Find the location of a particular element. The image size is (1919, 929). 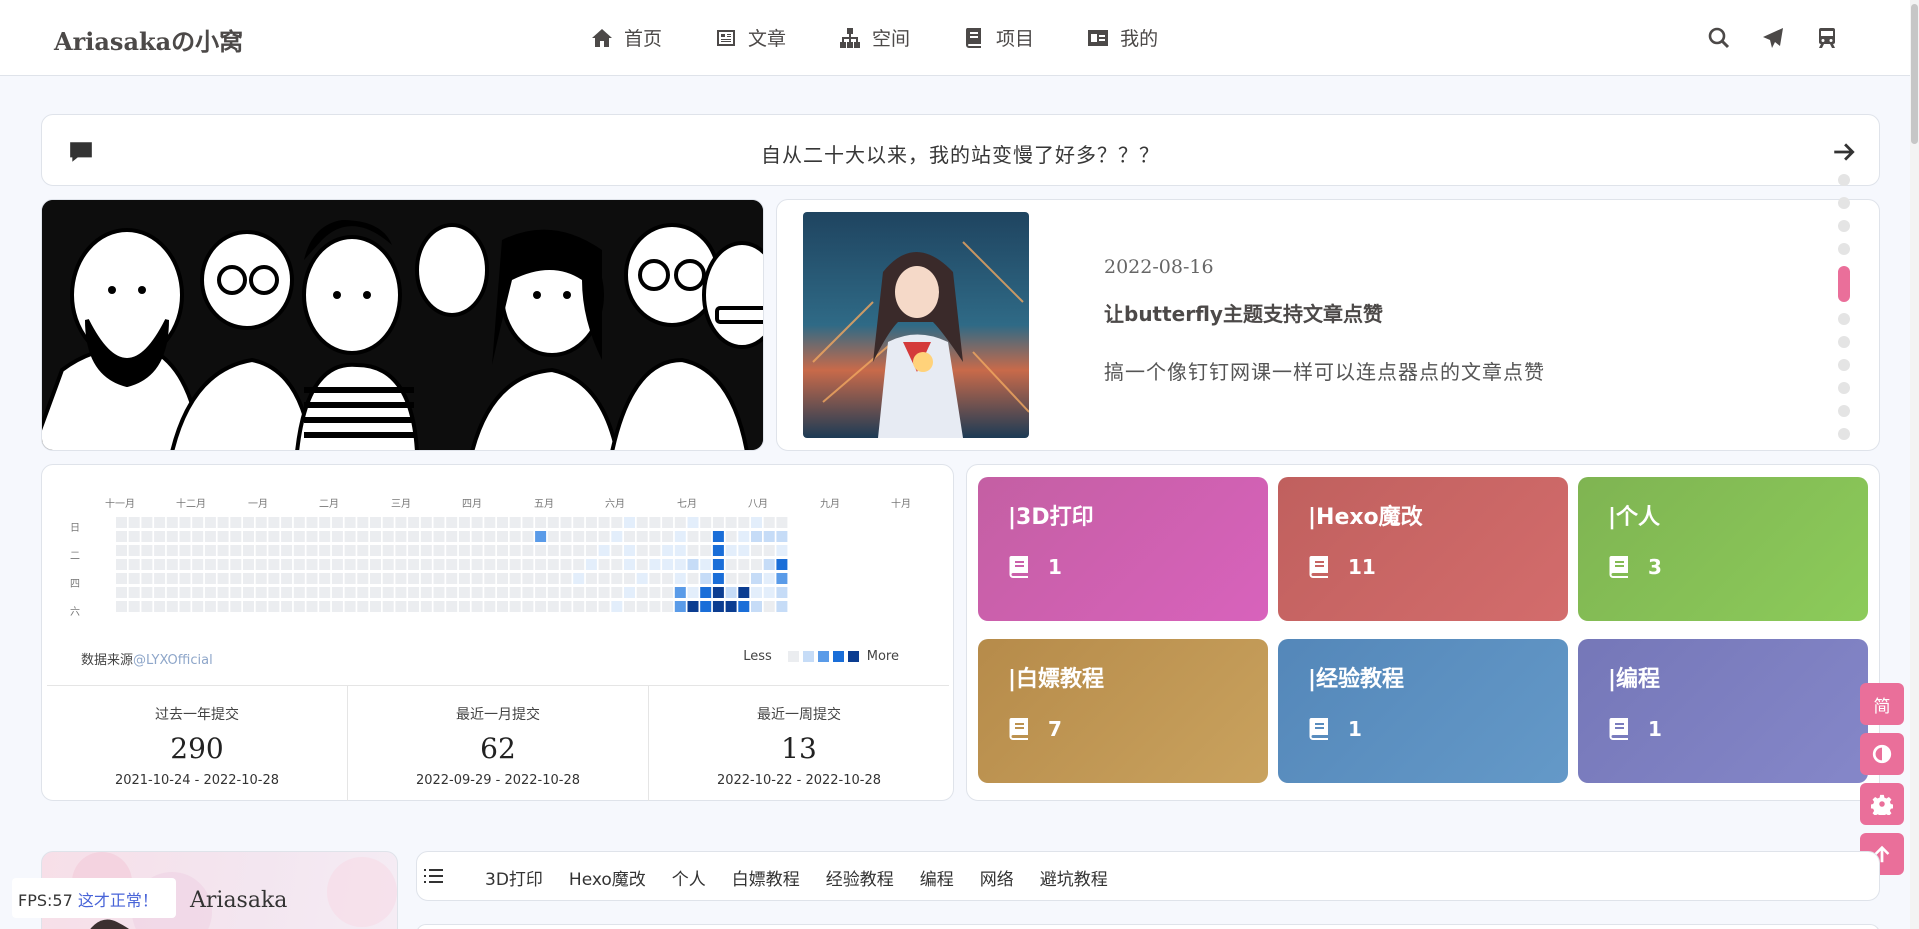

menu-item-mine: 我的 is located at coordinates (1122, 37).